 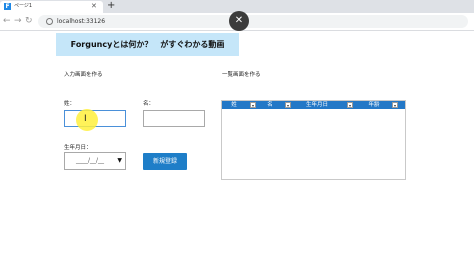 What do you see at coordinates (70, 104) in the screenshot?
I see `last-name-label: 姓：` at bounding box center [70, 104].